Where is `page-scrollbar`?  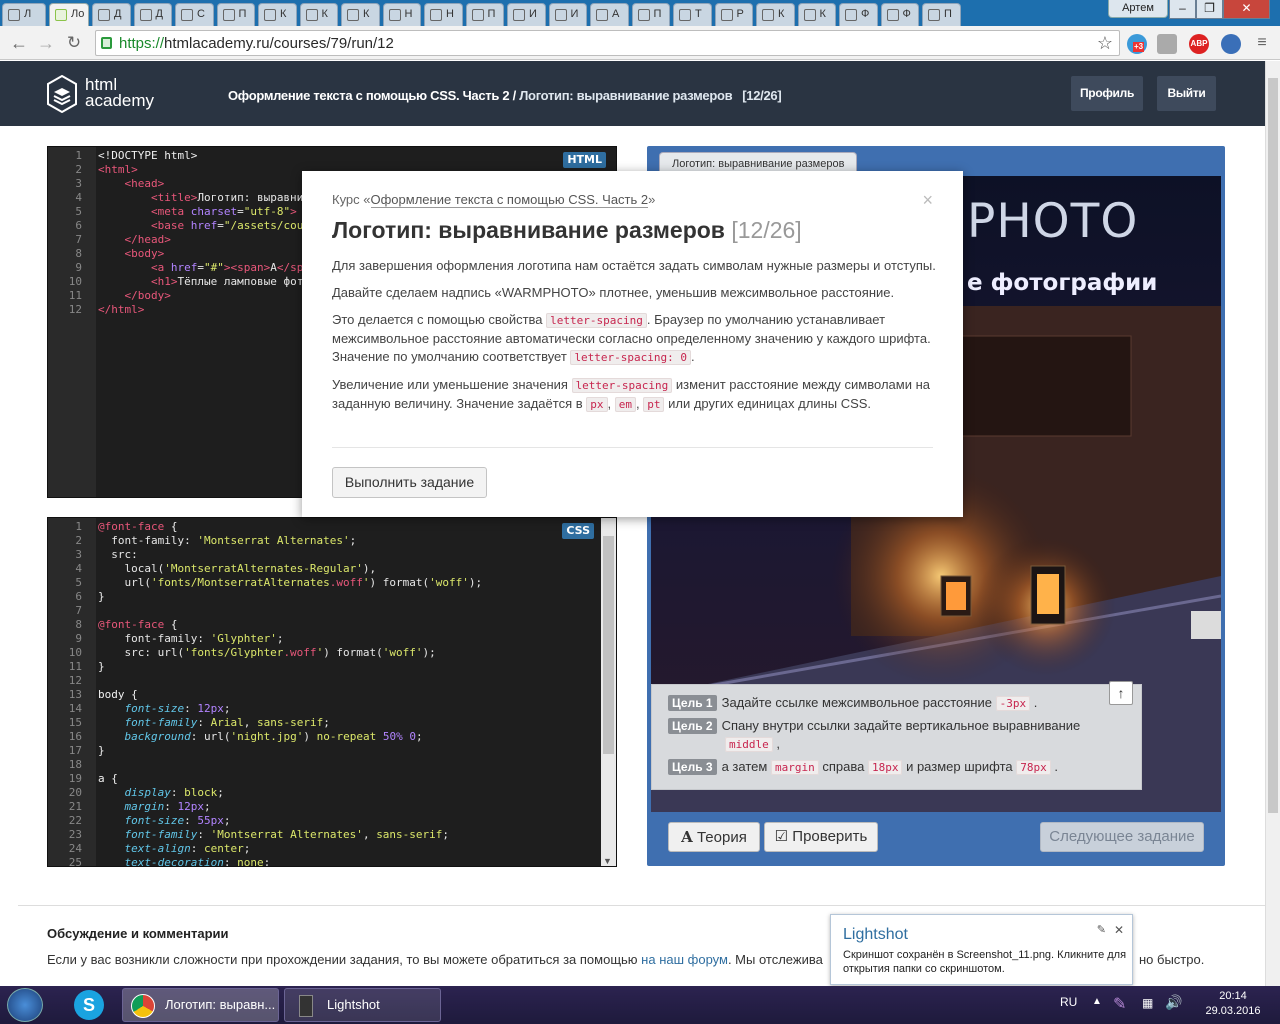
page-scrollbar is located at coordinates (1272, 523).